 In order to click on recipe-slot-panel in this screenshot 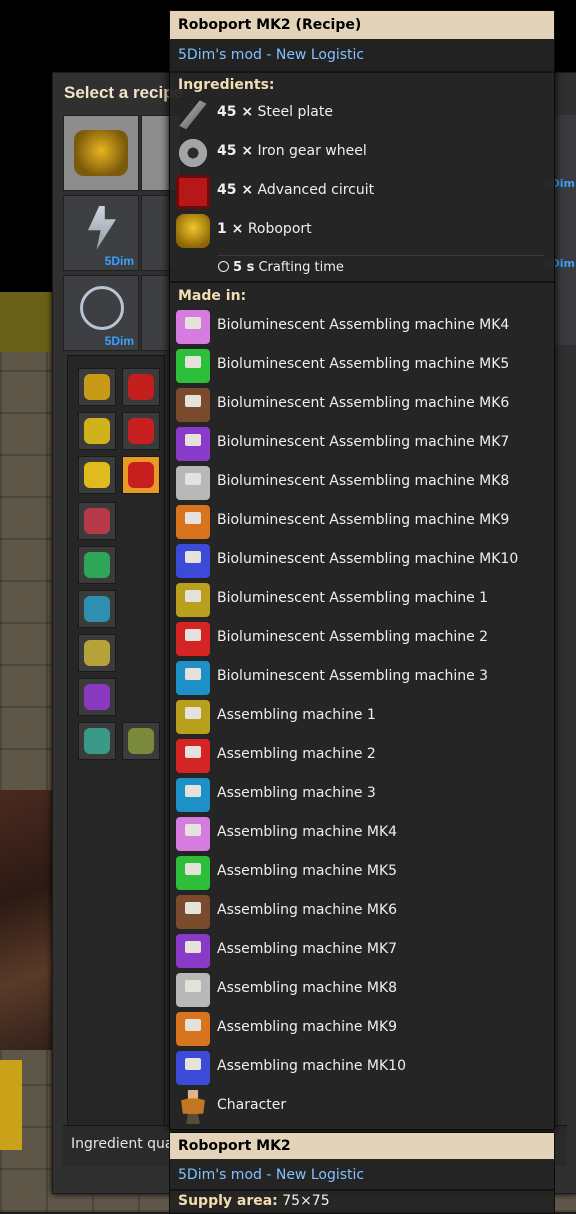, I will do `click(116, 741)`.